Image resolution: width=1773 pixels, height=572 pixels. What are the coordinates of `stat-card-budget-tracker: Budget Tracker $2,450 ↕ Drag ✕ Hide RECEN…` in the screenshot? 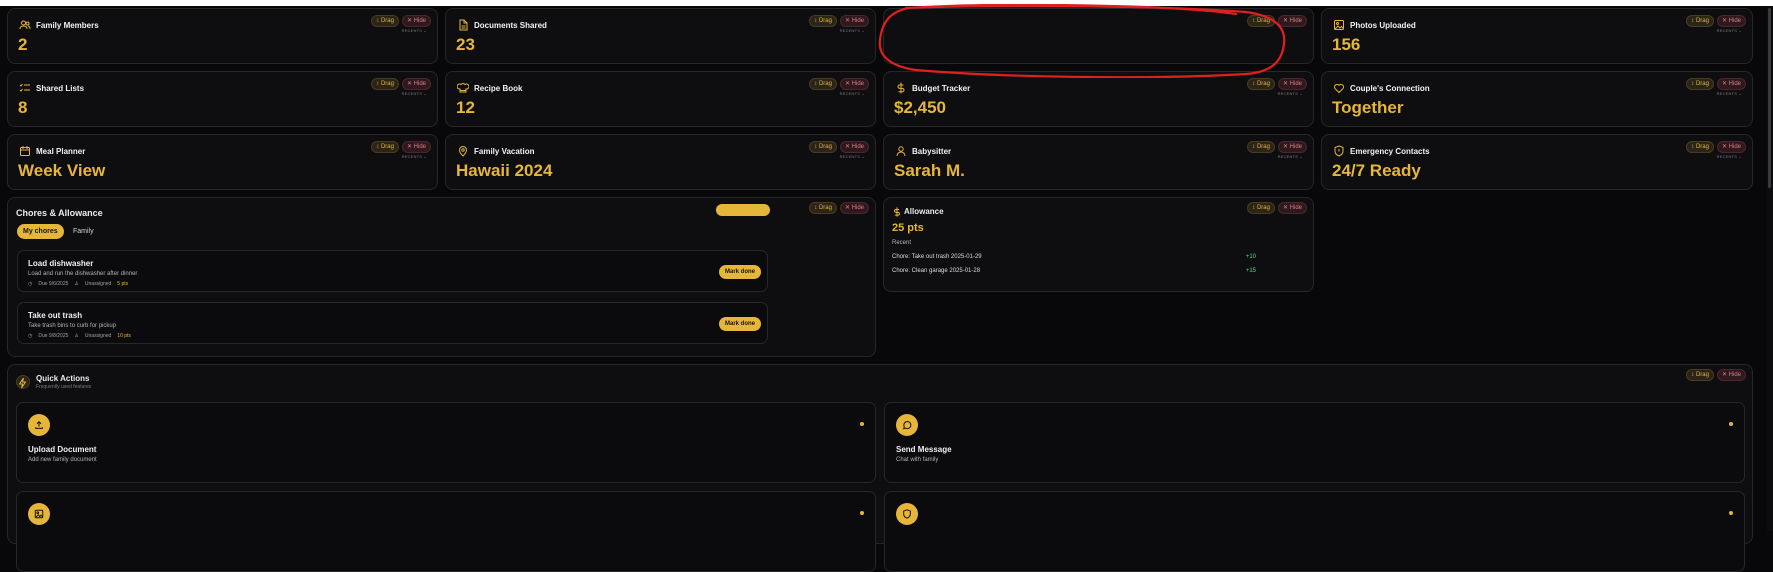 It's located at (1098, 99).